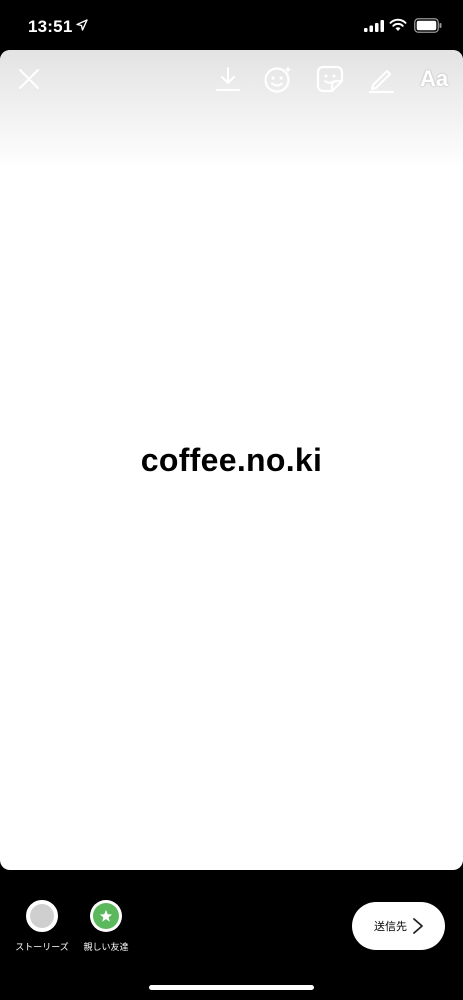 Image resolution: width=463 pixels, height=1000 pixels. Describe the element at coordinates (398, 24) in the screenshot. I see `wifi-icon` at that location.